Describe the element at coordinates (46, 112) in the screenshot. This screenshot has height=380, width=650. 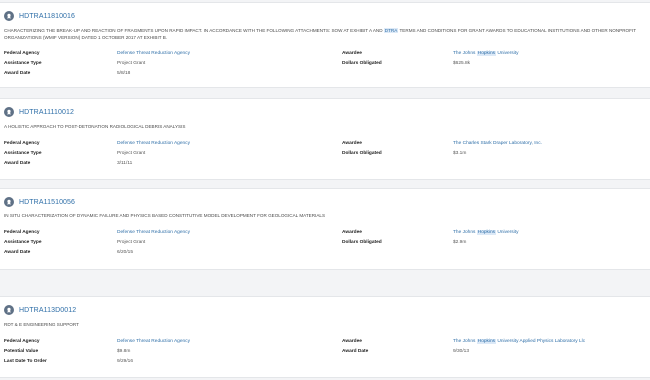
I see `award-id-link: HDTRA11110012` at that location.